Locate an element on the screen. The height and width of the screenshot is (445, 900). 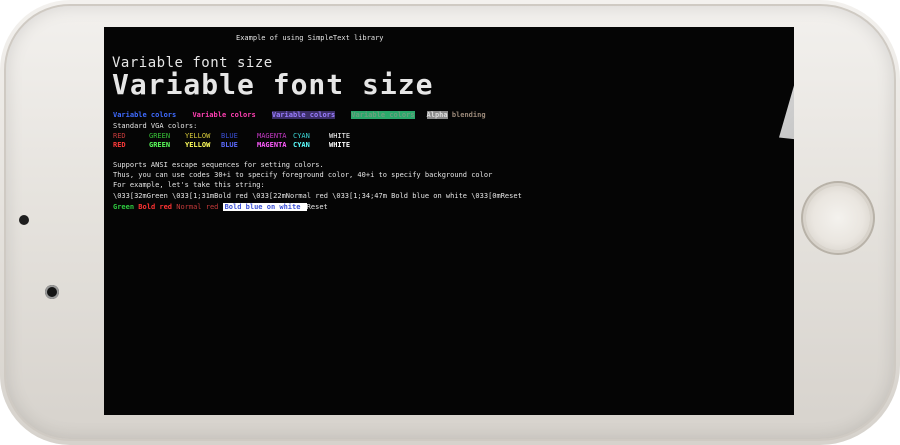
vga-red: RED is located at coordinates (119, 136).